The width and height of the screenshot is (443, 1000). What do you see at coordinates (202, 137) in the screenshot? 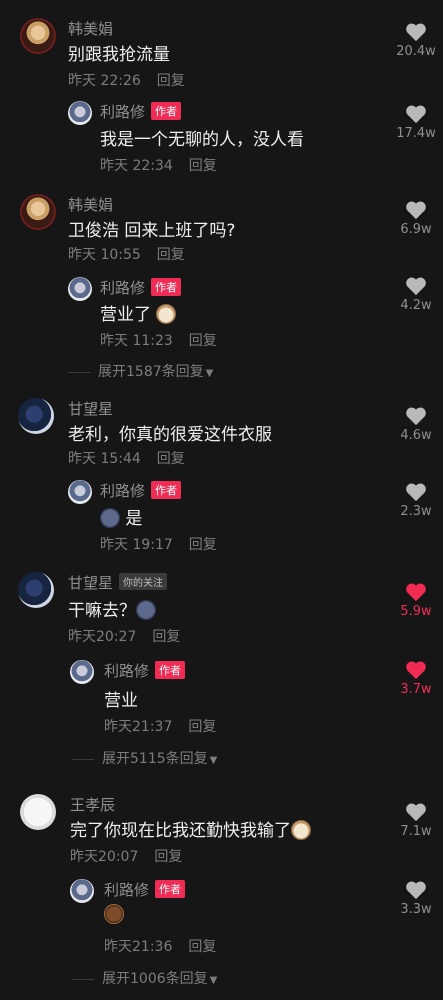
I see `reply-text: 我是一个无聊的人，没人看` at bounding box center [202, 137].